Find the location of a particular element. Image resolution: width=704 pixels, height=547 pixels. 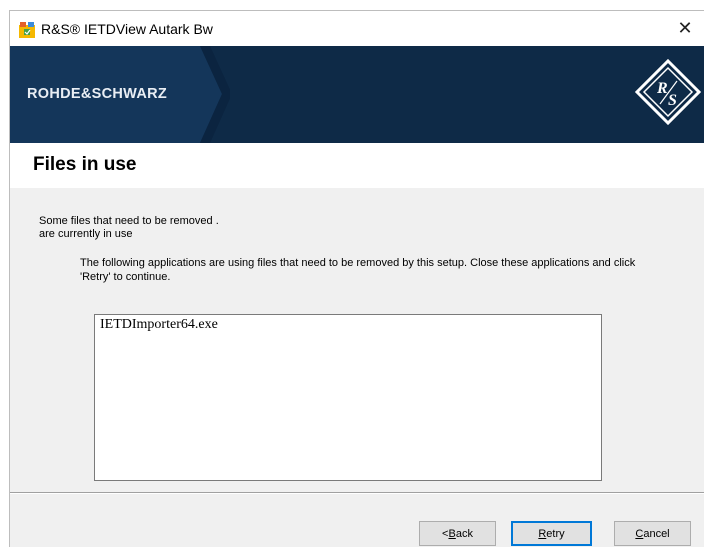

close-button: ✕ is located at coordinates (684, 28).